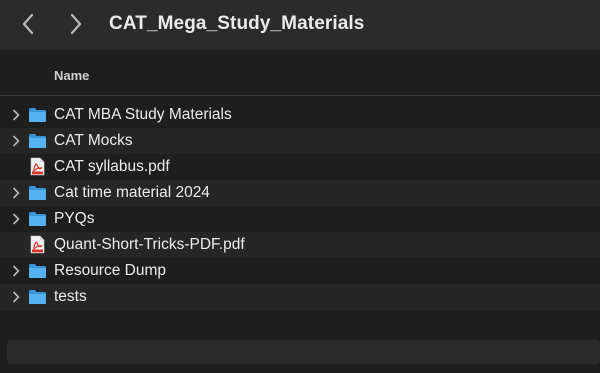 The image size is (600, 373). I want to click on title-bar: CAT_Mega_Study_Materials, so click(300, 25).